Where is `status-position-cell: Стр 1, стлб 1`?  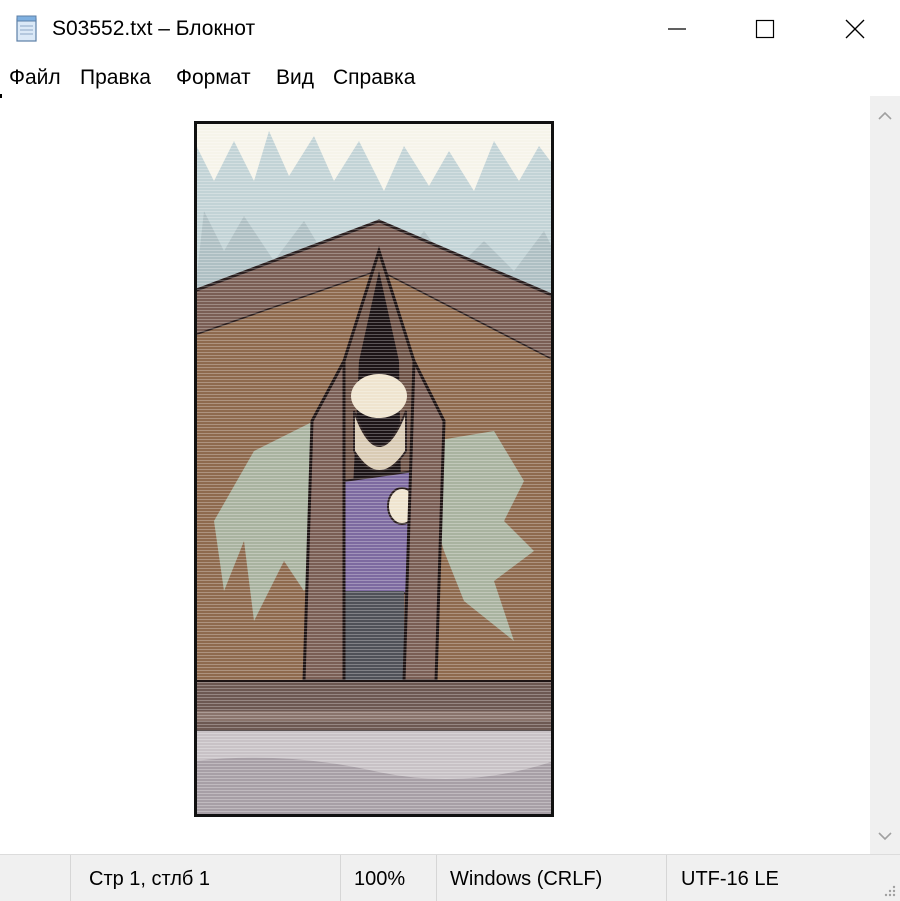
status-position-cell: Стр 1, стлб 1 is located at coordinates (205, 878).